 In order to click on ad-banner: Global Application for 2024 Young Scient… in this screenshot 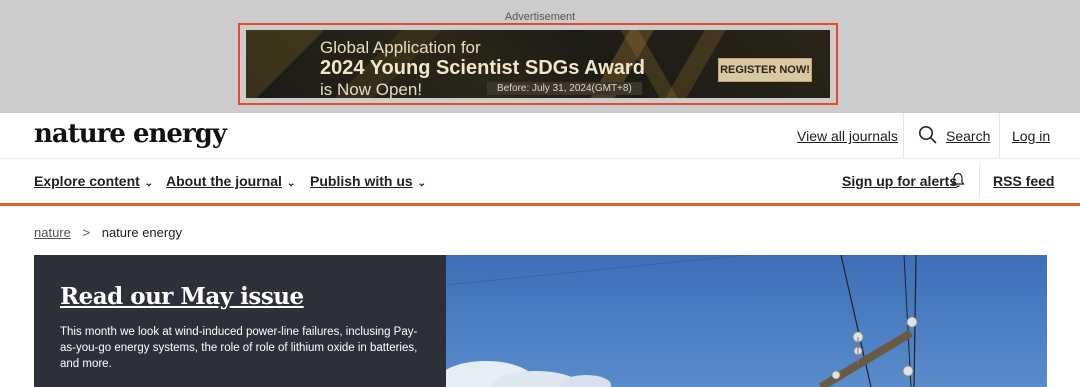, I will do `click(538, 64)`.